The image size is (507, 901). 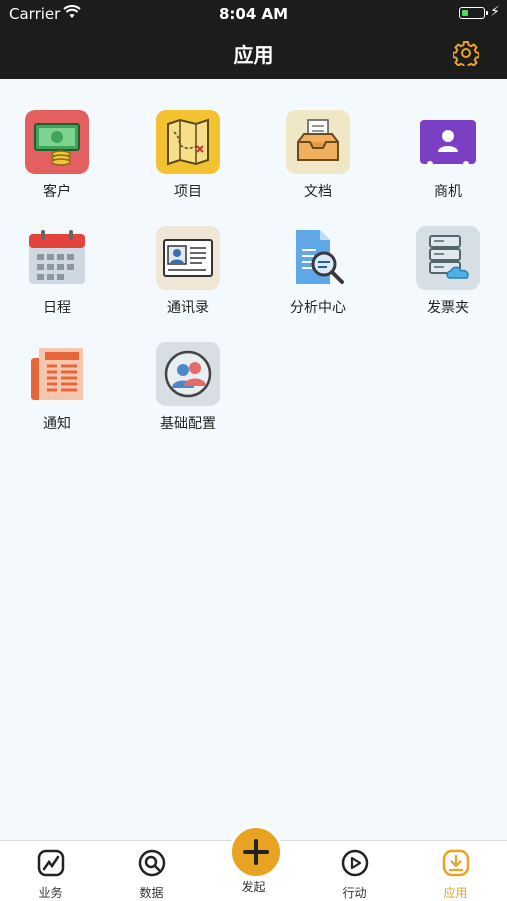 I want to click on inbox-tray-icon, so click(x=318, y=142).